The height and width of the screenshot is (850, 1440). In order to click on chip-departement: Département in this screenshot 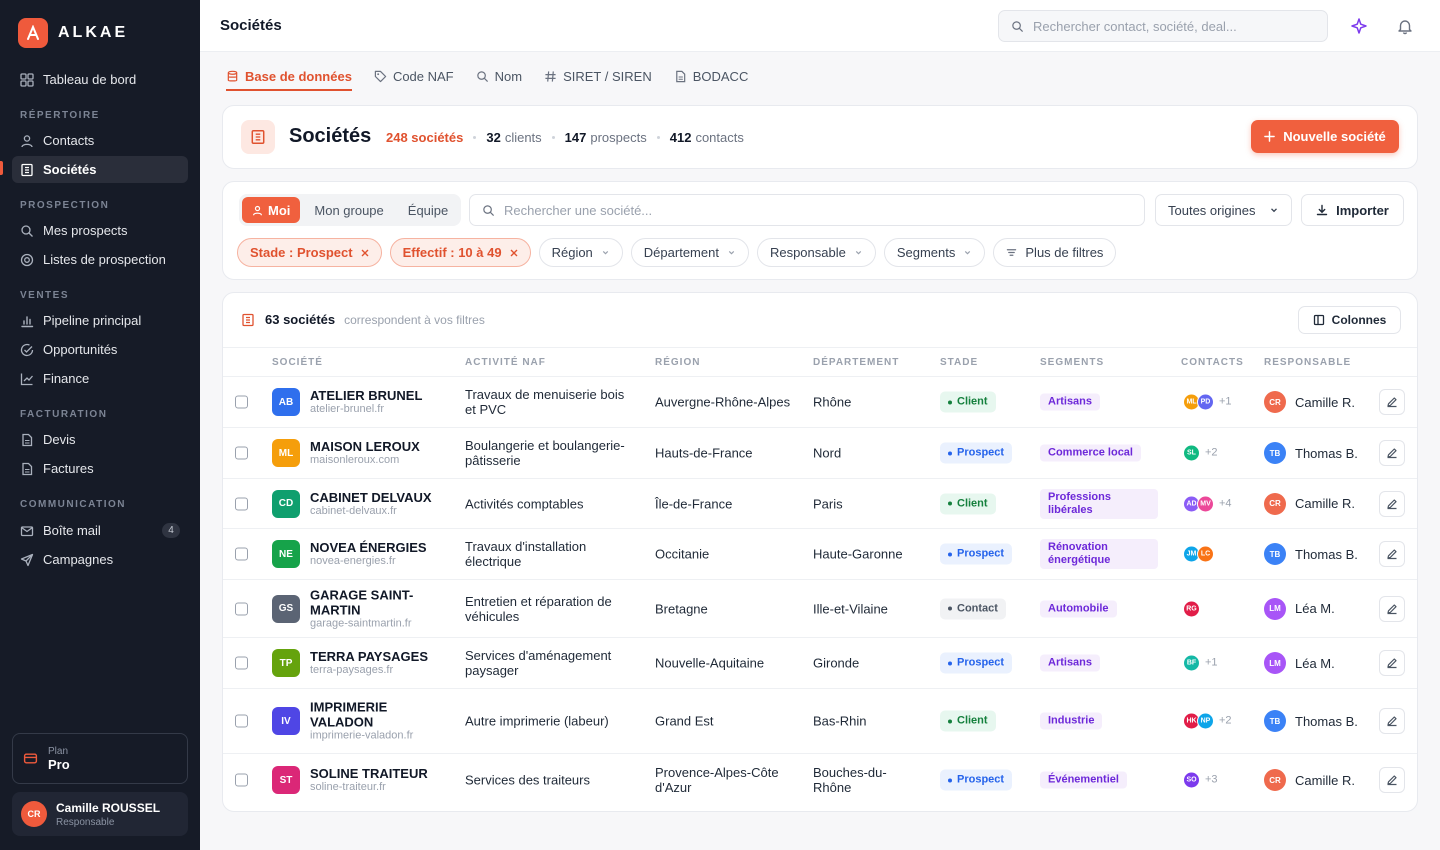, I will do `click(689, 252)`.